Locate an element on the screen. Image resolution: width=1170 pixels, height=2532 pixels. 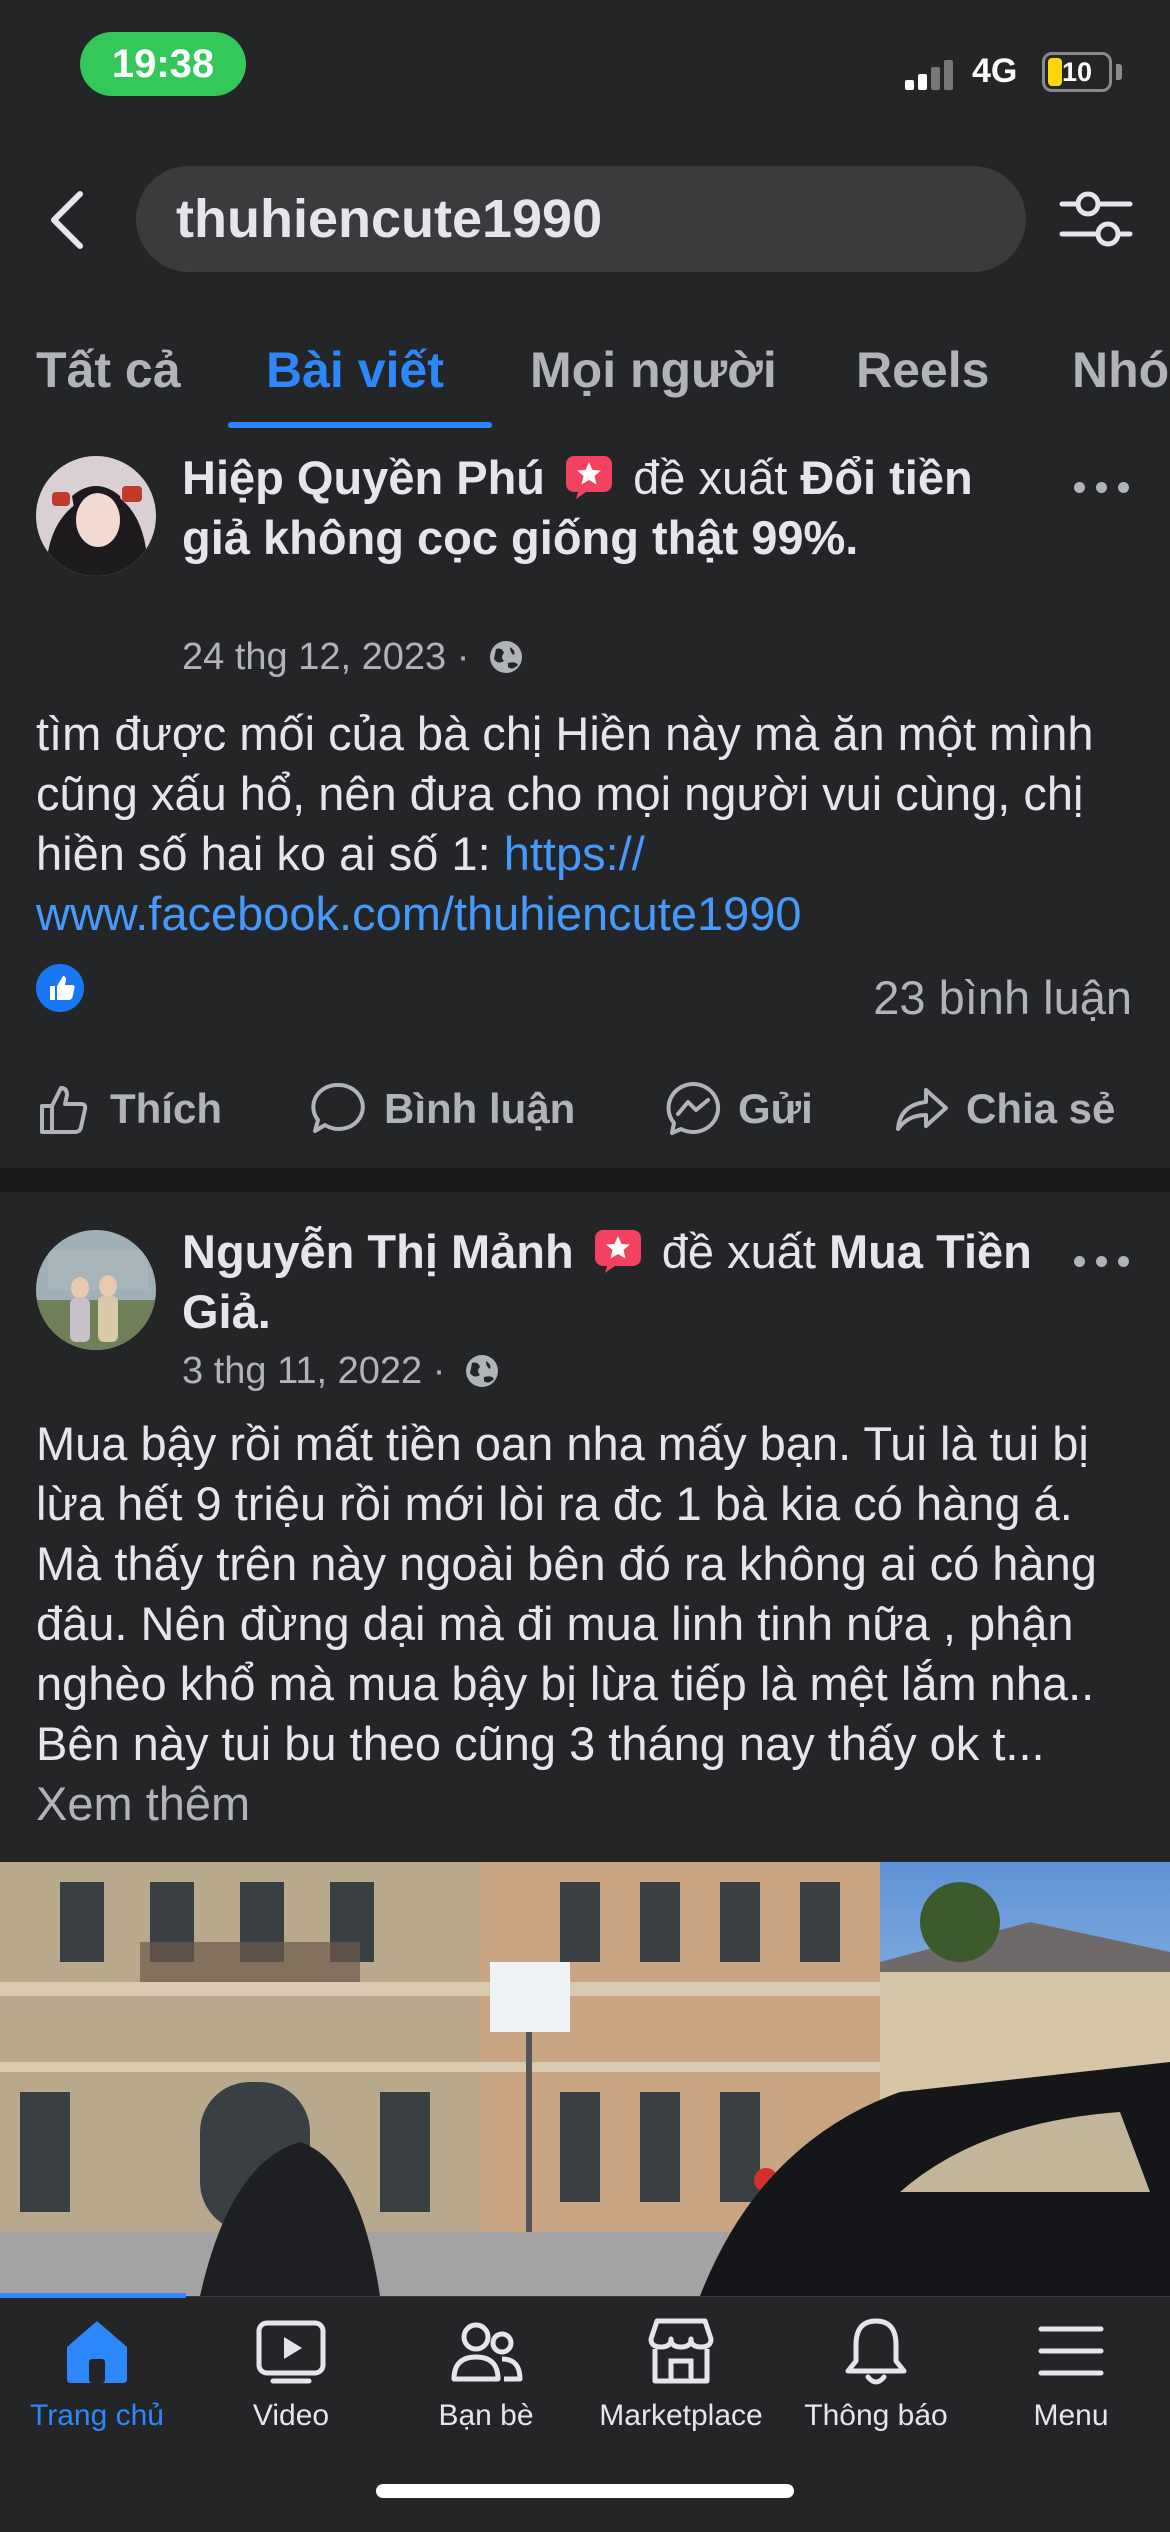
thumbs-up-icon is located at coordinates (64, 1110).